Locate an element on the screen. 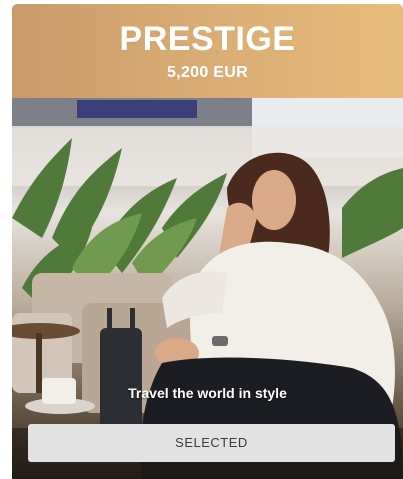 This screenshot has width=403, height=479. plan-title: PRESTIGE is located at coordinates (207, 39).